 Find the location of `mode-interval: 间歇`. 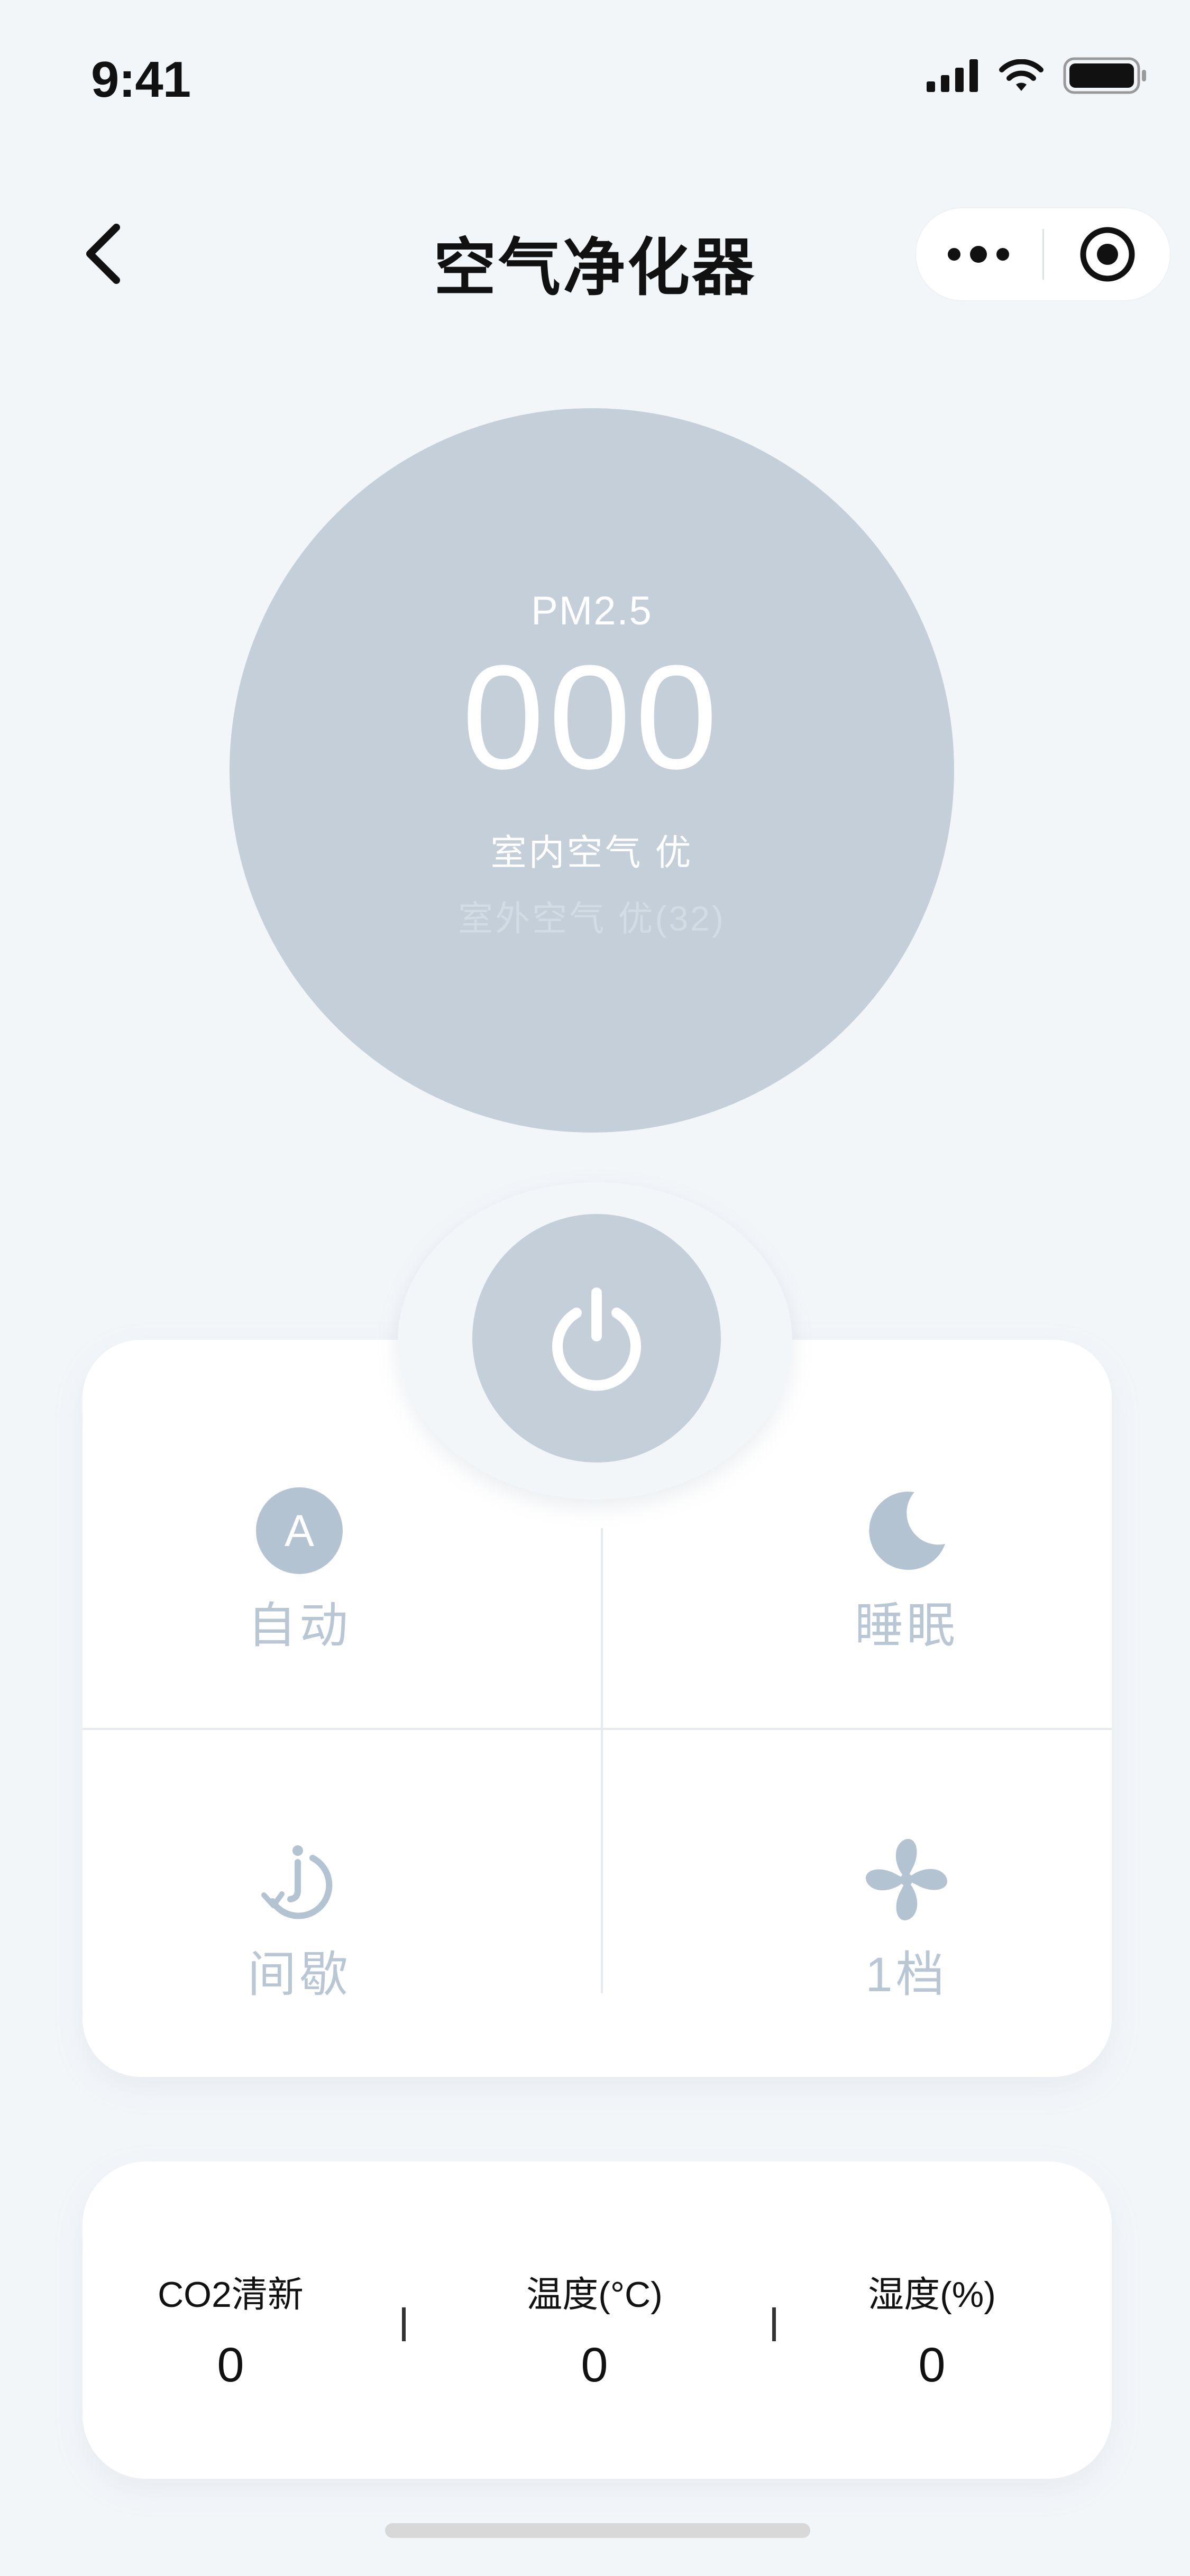

mode-interval: 间歇 is located at coordinates (299, 1920).